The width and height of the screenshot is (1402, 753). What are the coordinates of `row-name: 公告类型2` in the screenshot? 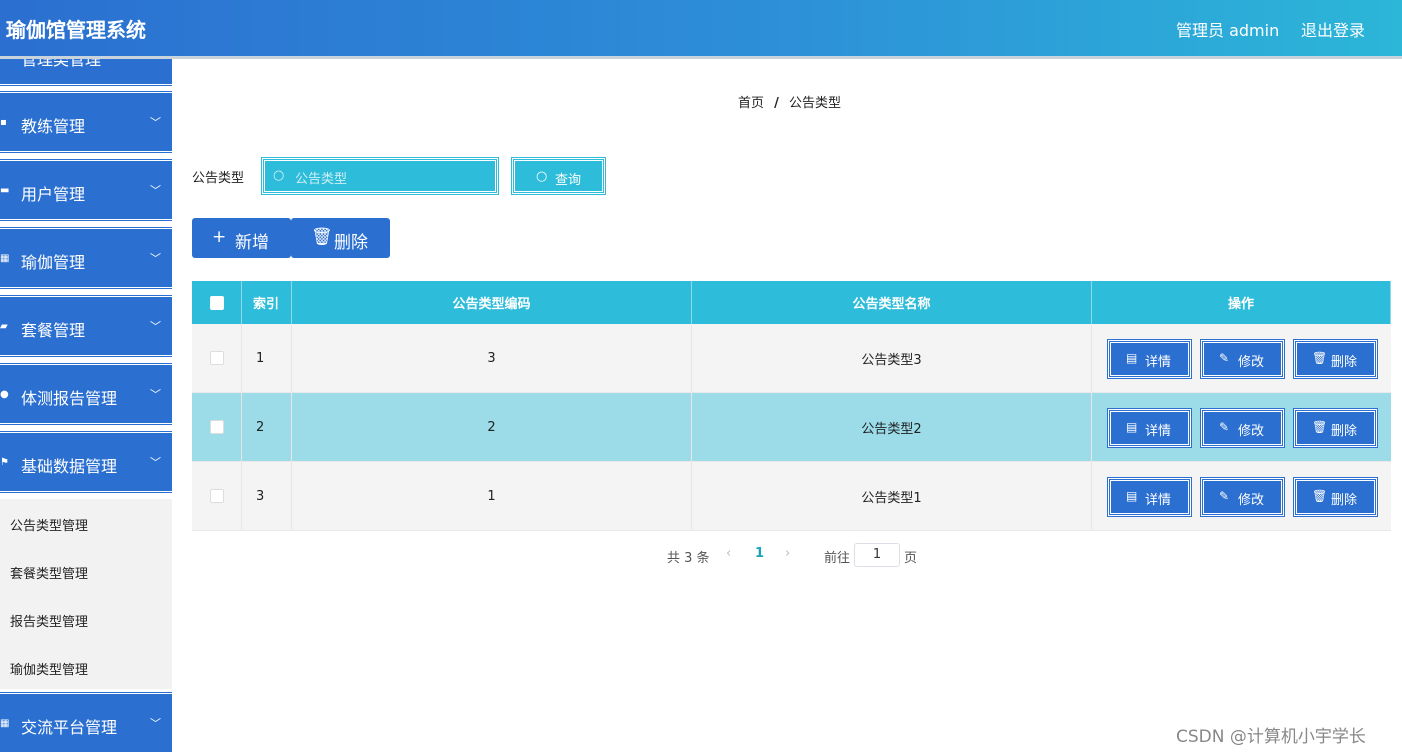 It's located at (892, 427).